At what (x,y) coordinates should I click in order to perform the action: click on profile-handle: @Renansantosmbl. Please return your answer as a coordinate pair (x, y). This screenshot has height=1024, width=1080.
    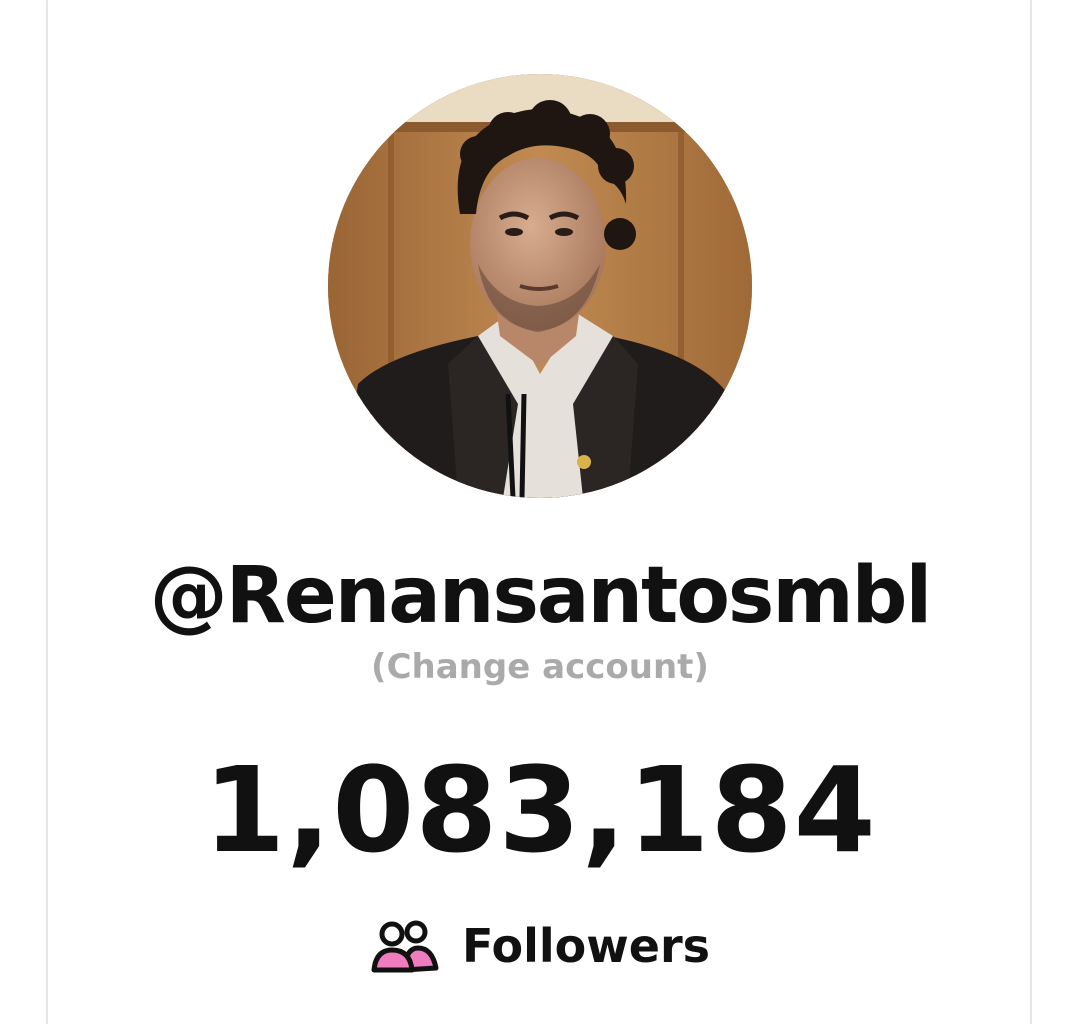
    Looking at the image, I should click on (540, 596).